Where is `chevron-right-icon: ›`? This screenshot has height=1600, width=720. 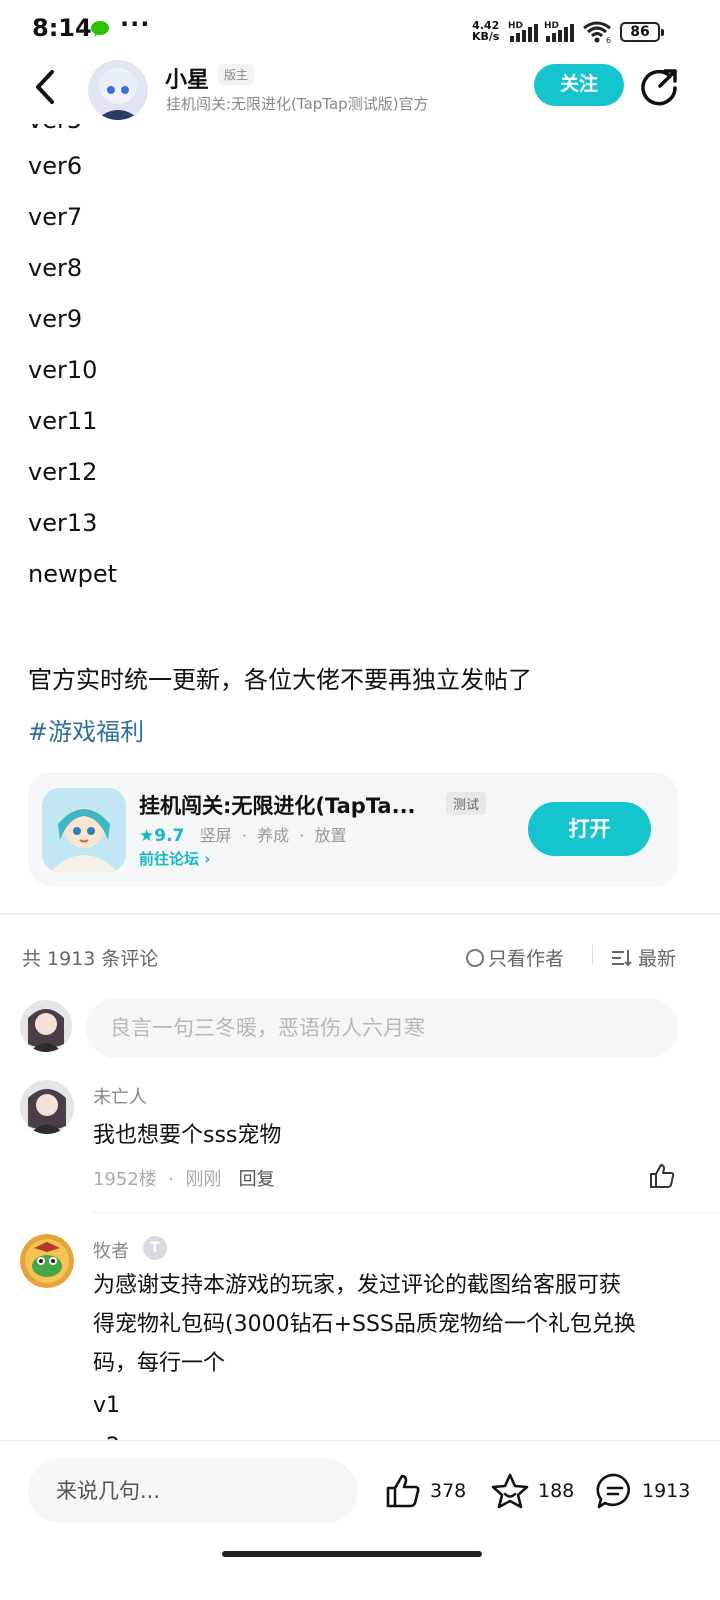 chevron-right-icon: › is located at coordinates (207, 859).